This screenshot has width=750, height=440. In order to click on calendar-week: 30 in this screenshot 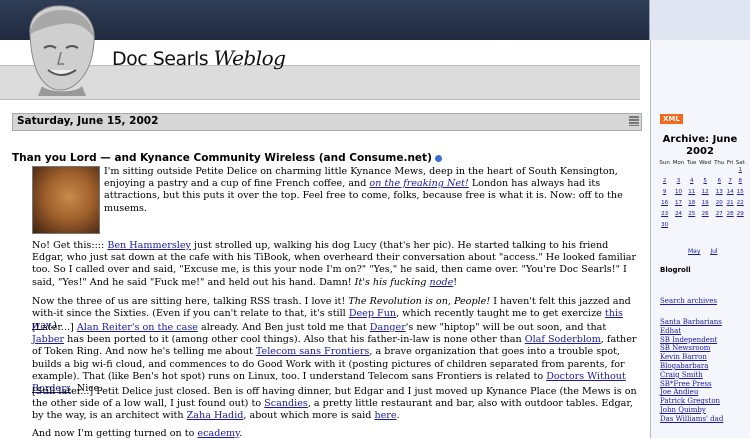, I will do `click(702, 226)`.